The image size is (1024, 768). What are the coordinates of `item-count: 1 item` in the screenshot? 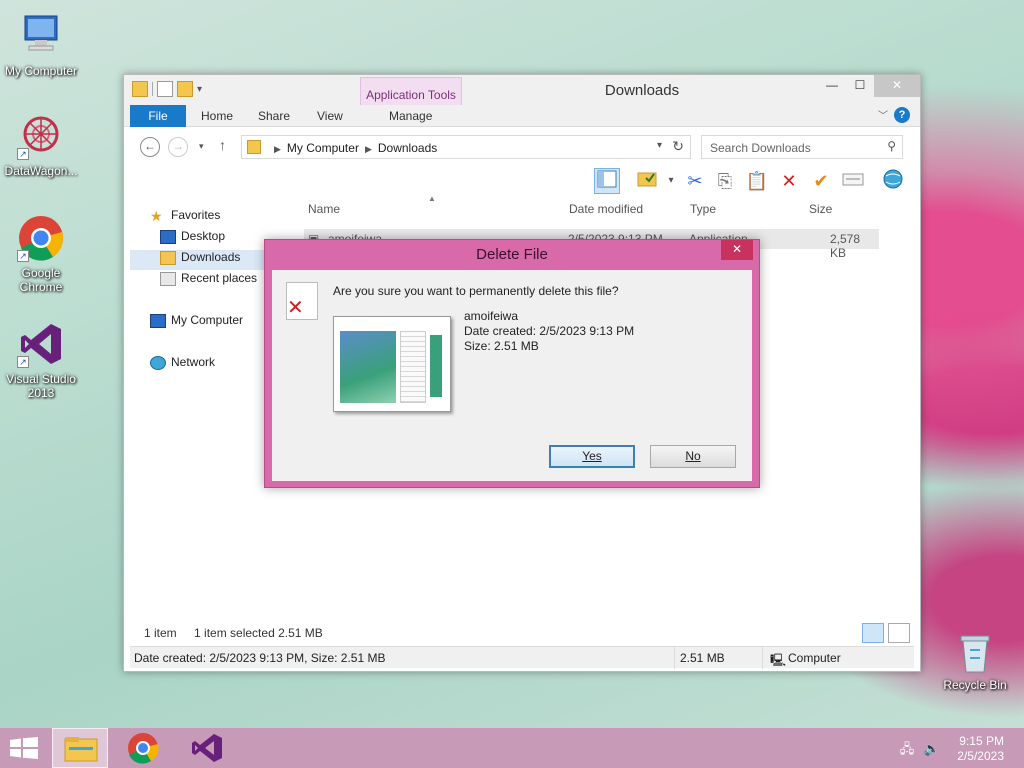 It's located at (160, 633).